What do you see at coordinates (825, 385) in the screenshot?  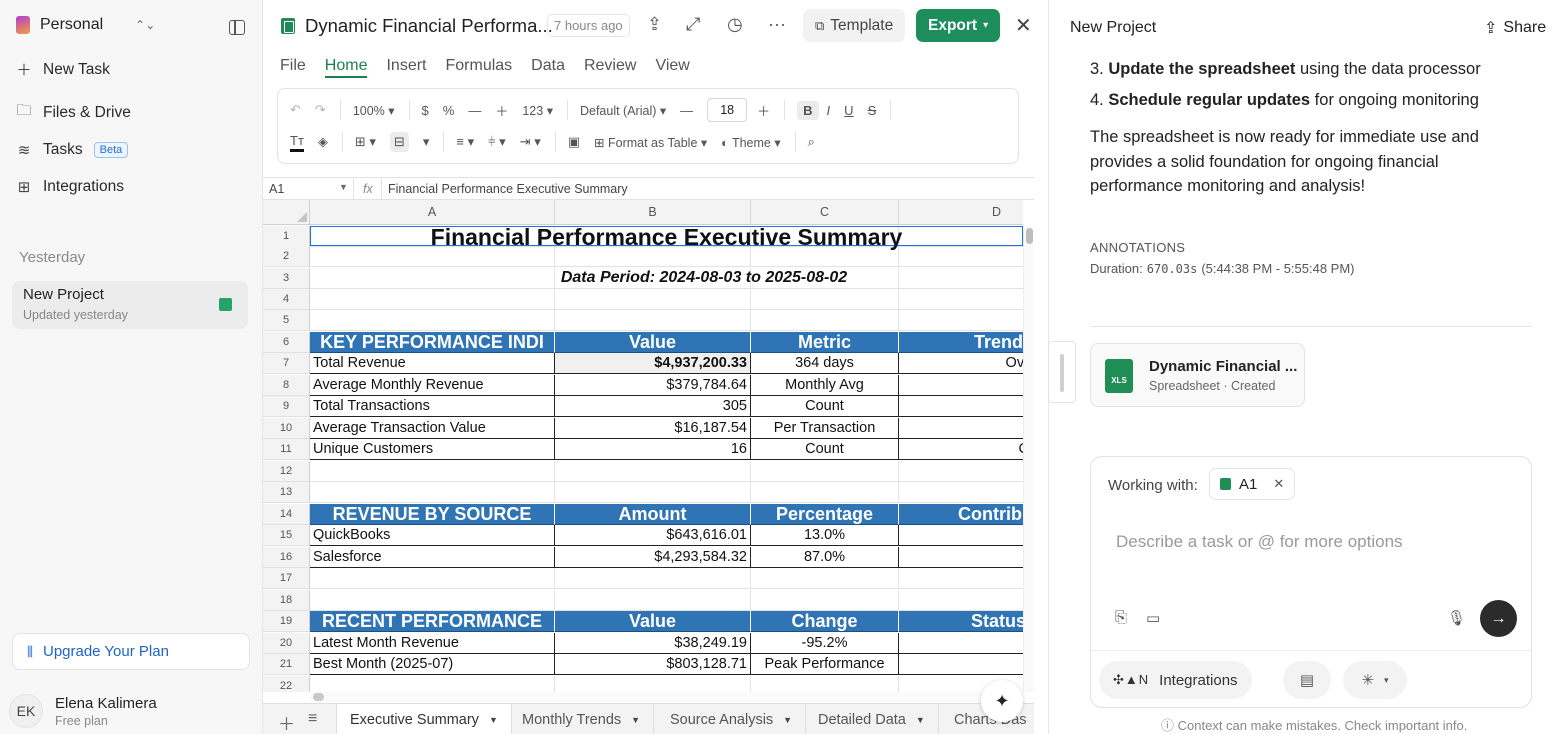 I see `table-cell: Monthly Avg` at bounding box center [825, 385].